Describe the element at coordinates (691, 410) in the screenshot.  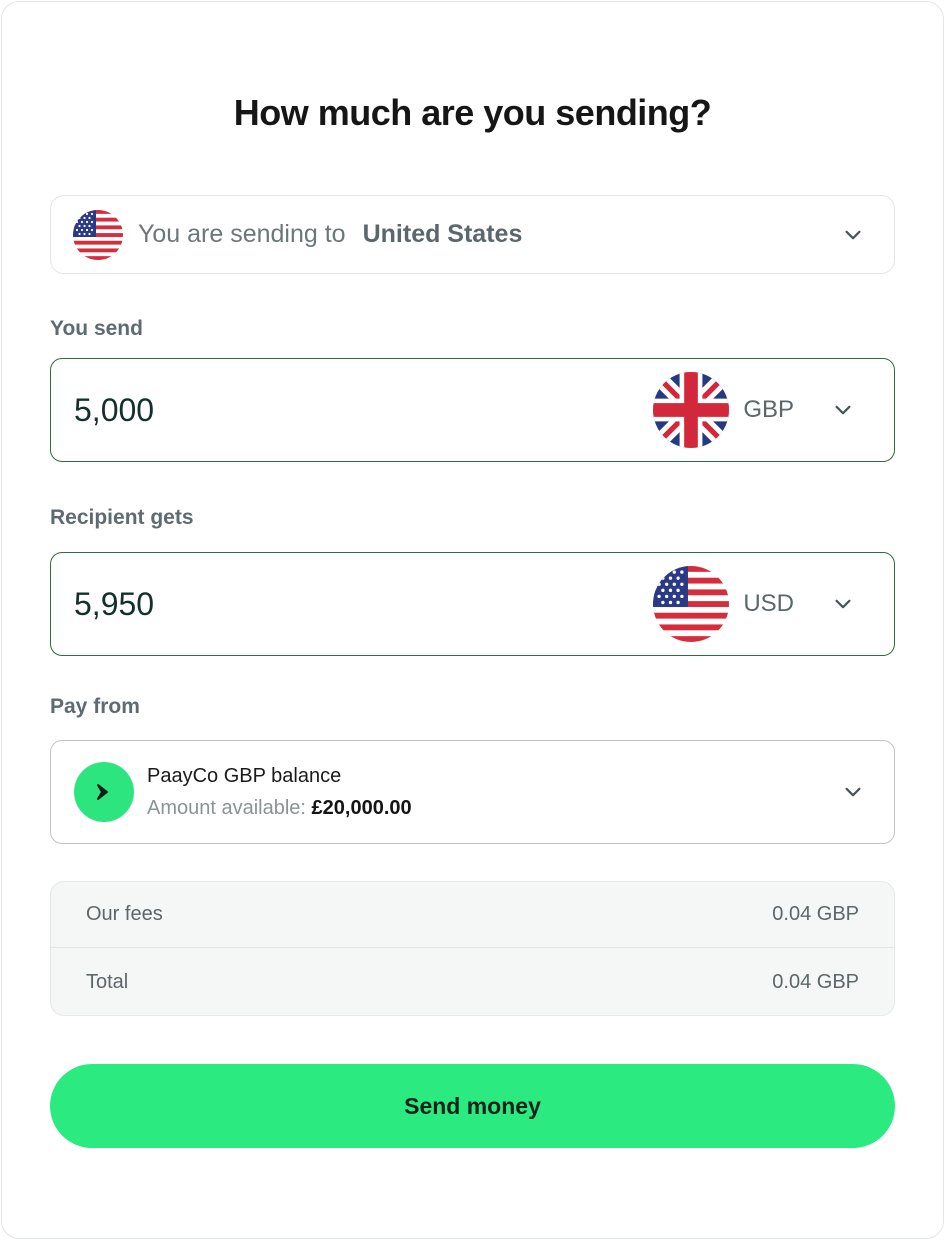
I see `uk-flag-icon` at that location.